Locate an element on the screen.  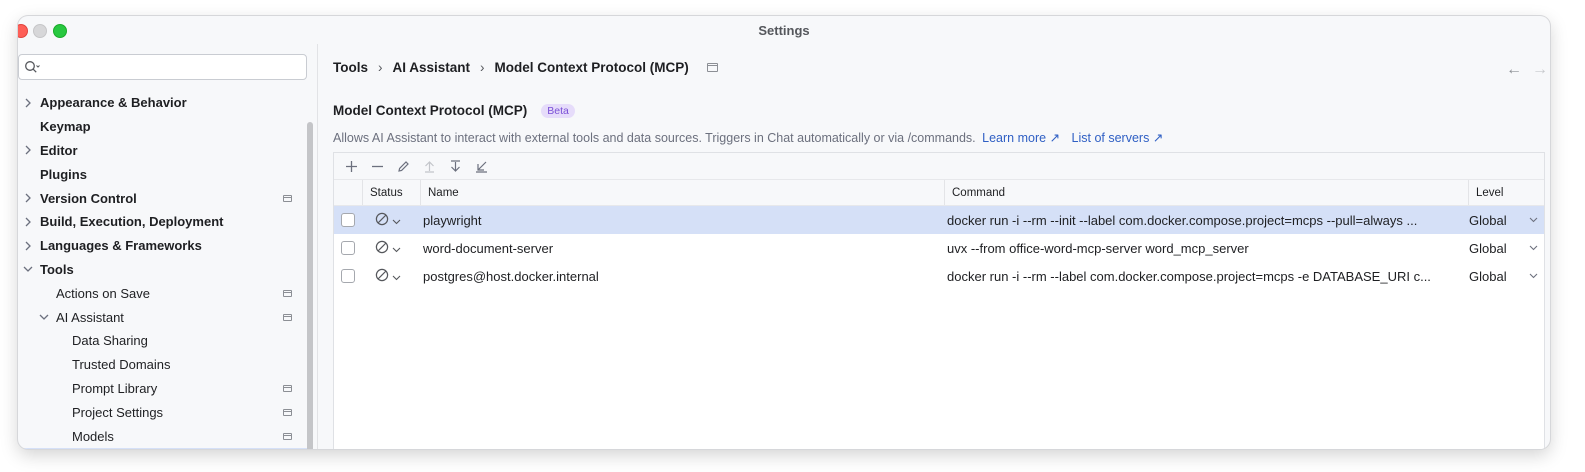
edit-icon is located at coordinates (403, 166).